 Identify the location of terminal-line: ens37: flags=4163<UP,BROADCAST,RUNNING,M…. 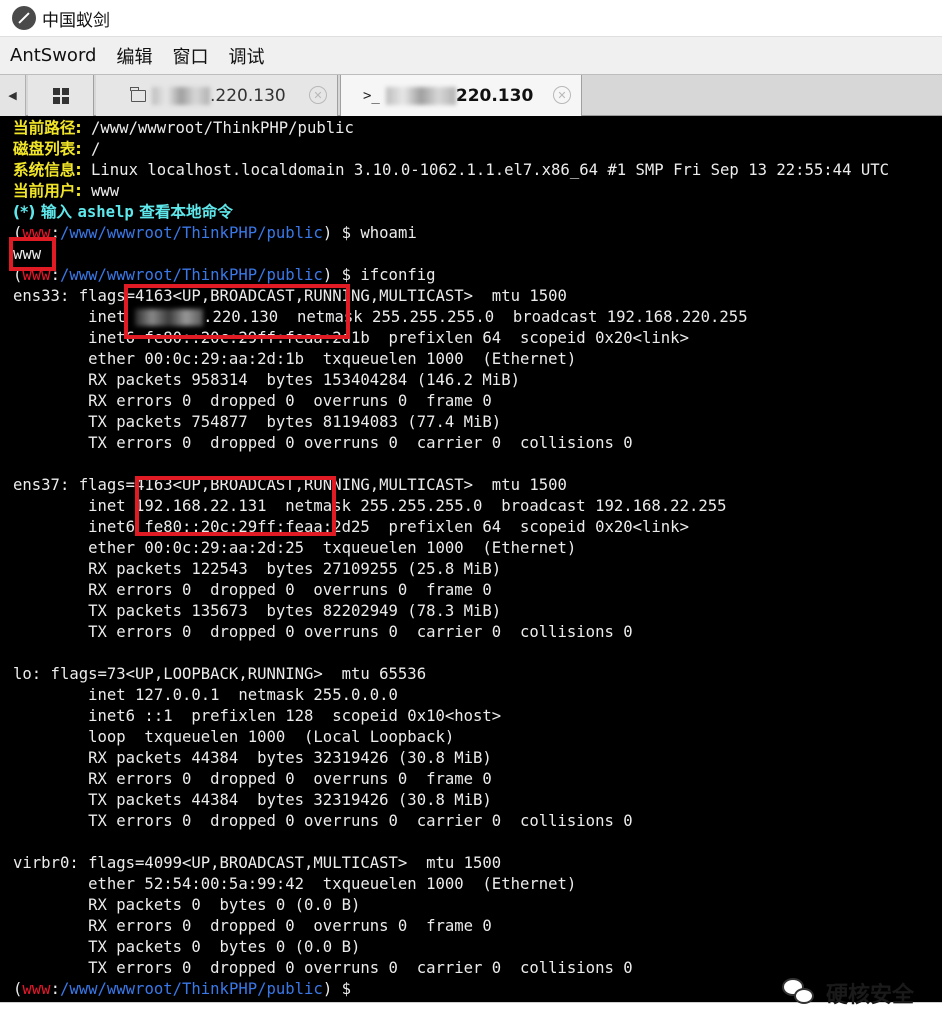
(290, 485).